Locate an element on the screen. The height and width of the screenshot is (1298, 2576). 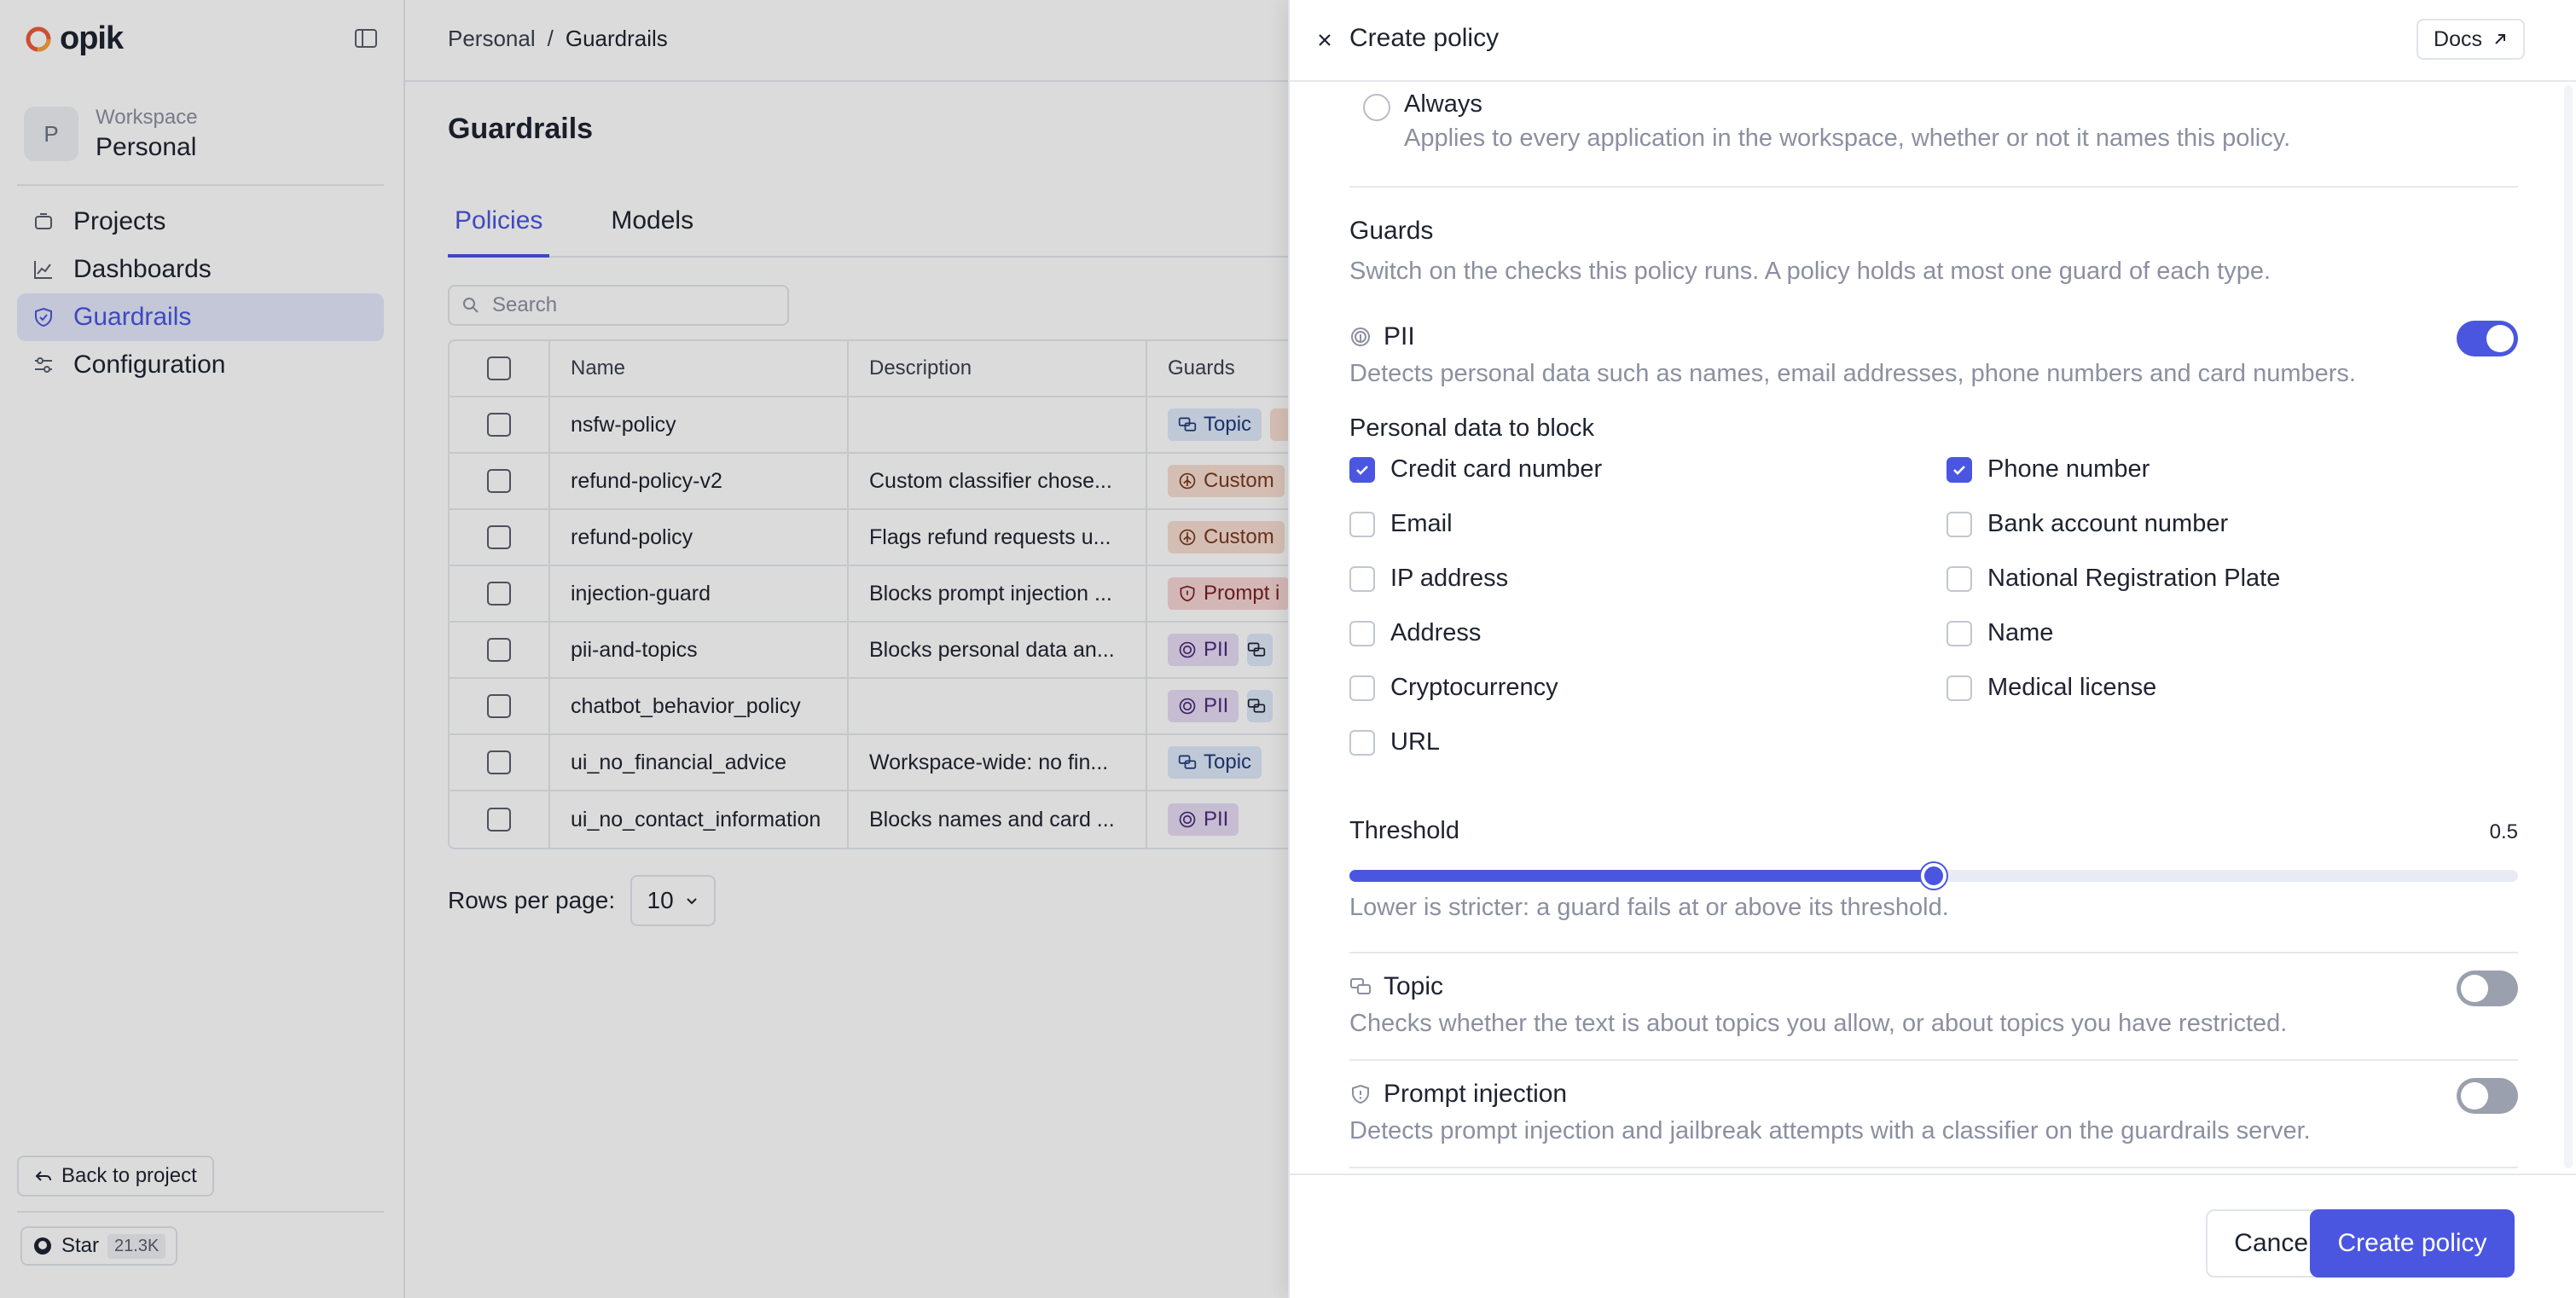
personal-data-title: Personal data to block is located at coordinates (1471, 428).